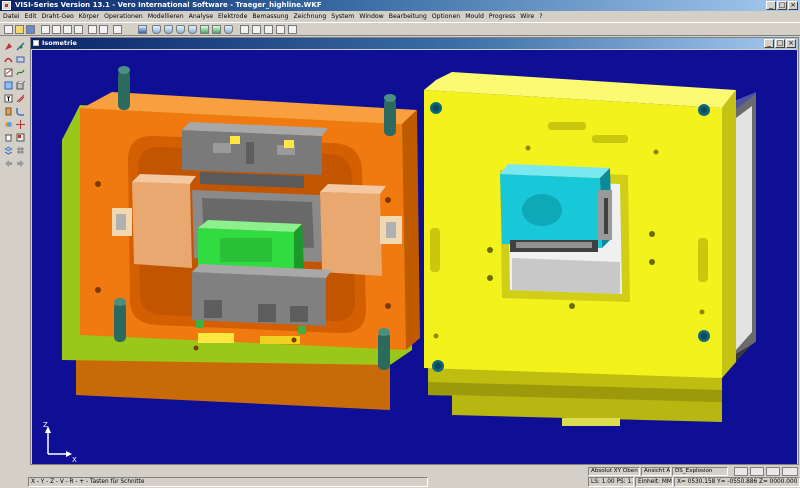 The height and width of the screenshot is (488, 800). I want to click on transform-icon, so click(20, 124).